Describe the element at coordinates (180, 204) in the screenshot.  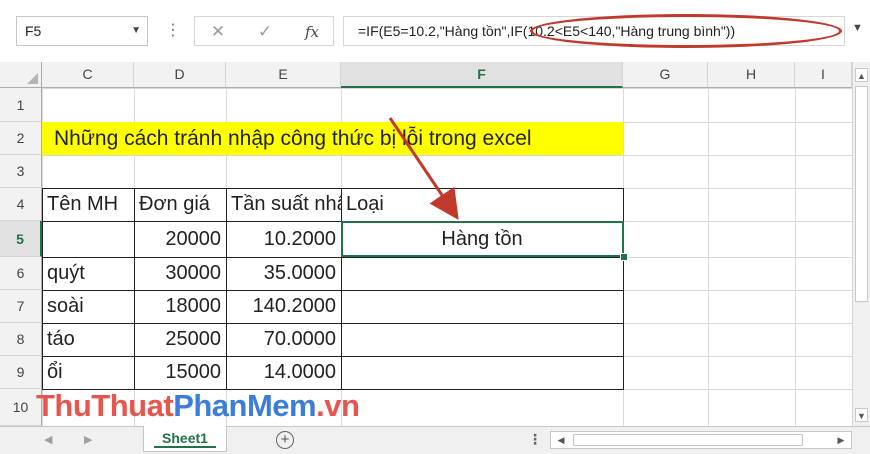
I see `table-header-cell: Đơn giá` at that location.